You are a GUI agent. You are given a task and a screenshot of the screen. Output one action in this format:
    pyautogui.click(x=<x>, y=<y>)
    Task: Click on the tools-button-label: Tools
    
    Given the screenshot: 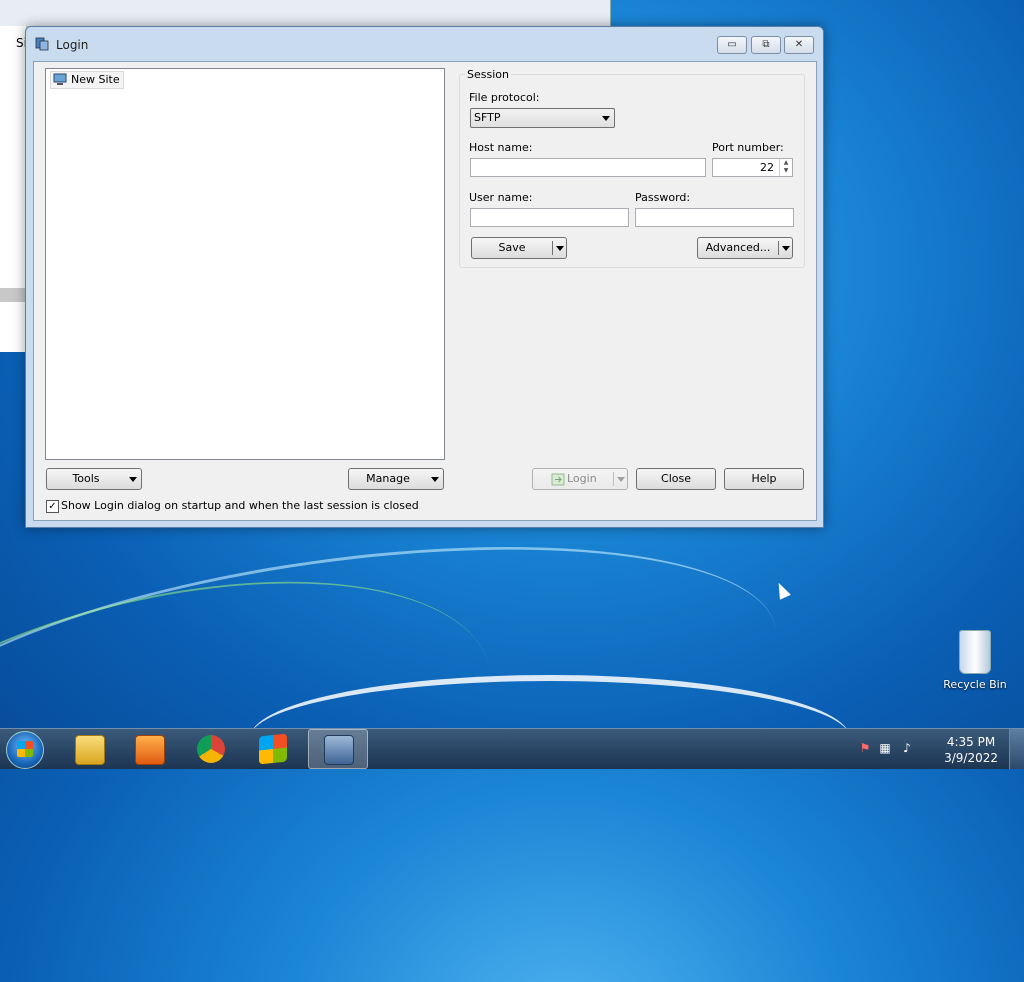 What is the action you would take?
    pyautogui.click(x=86, y=478)
    